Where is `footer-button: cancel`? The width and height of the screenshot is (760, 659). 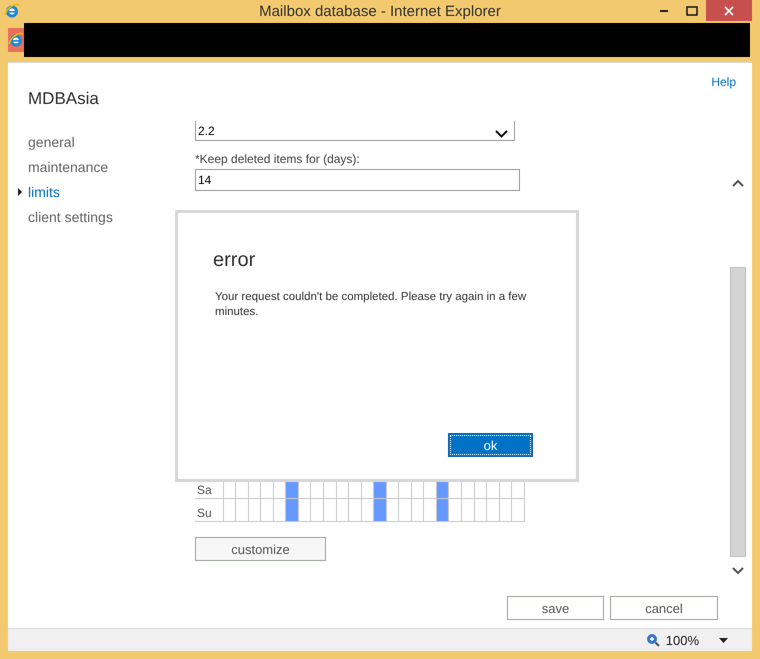
footer-button: cancel is located at coordinates (664, 608).